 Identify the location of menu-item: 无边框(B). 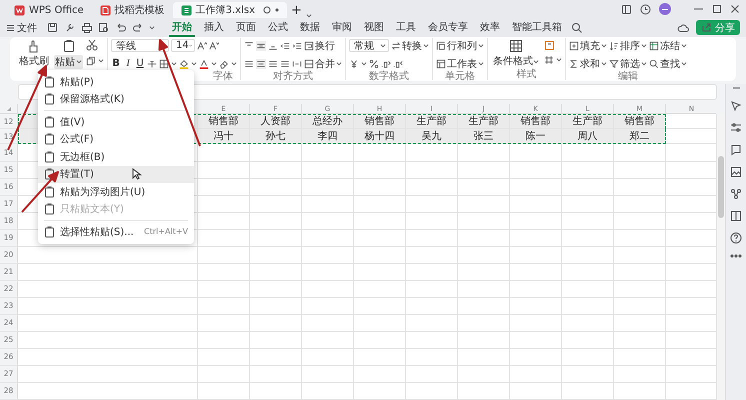
(116, 157).